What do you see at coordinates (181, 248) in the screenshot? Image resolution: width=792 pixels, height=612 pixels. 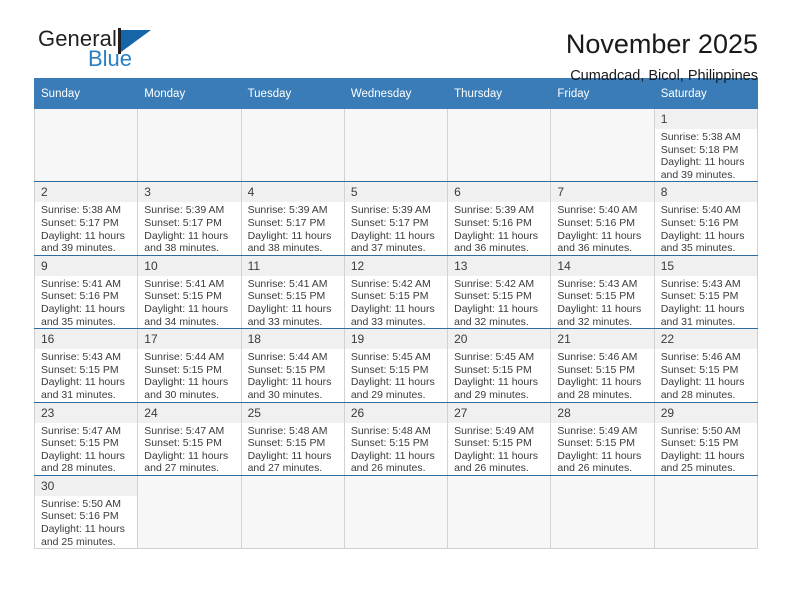 I see `daylight-text-line2: and 38 minutes.` at bounding box center [181, 248].